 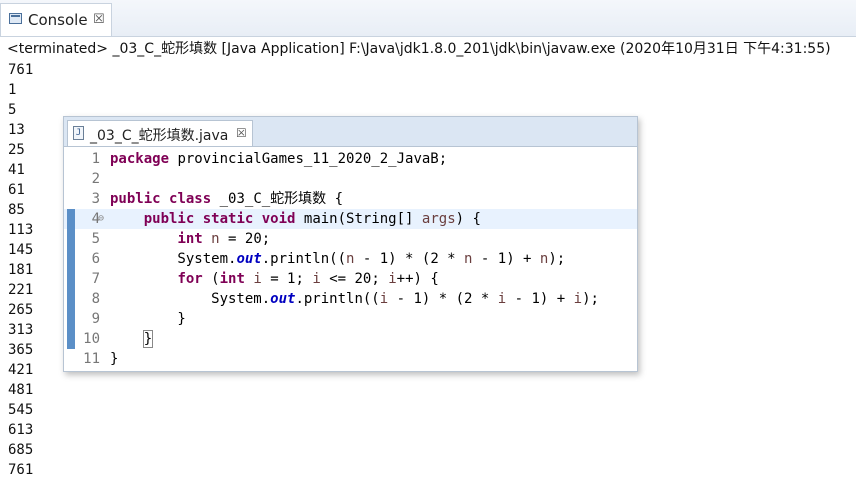 What do you see at coordinates (190, 239) in the screenshot?
I see `code-text: int n = 20;` at bounding box center [190, 239].